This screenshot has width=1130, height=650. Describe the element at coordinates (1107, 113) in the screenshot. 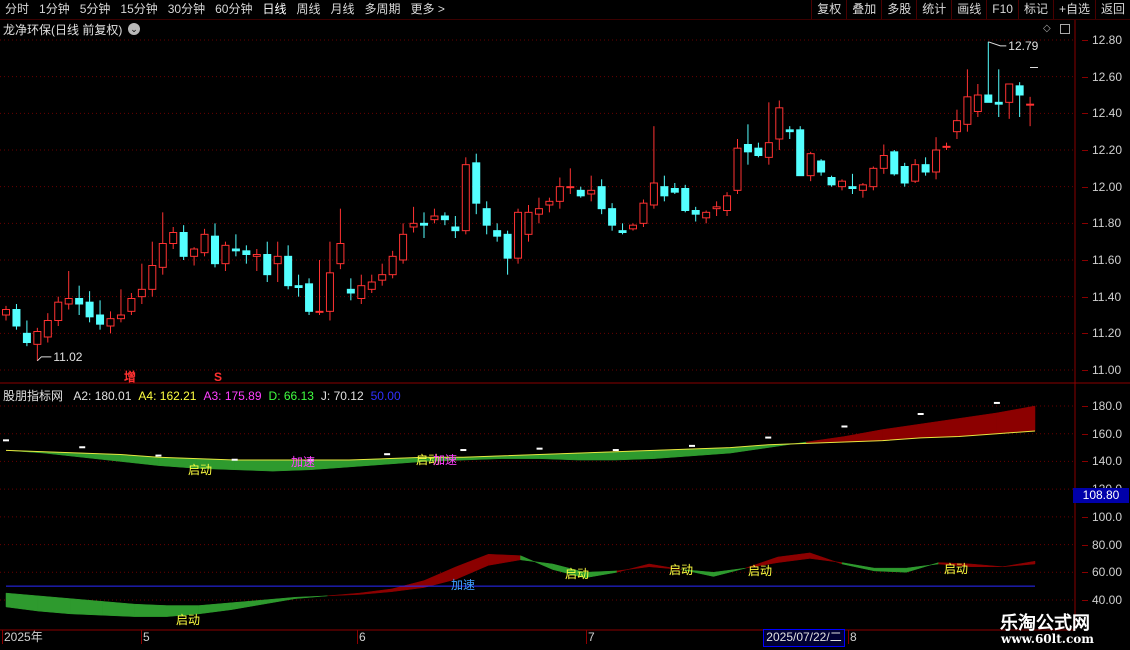

I see `price-tick-label: 12.40` at that location.